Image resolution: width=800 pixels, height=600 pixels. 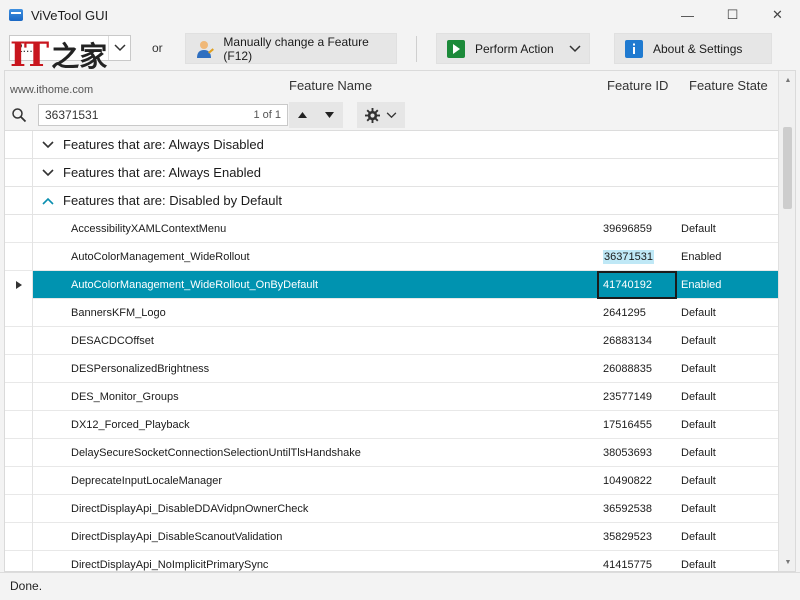 I want to click on maximize-button: ☐, so click(x=732, y=15).